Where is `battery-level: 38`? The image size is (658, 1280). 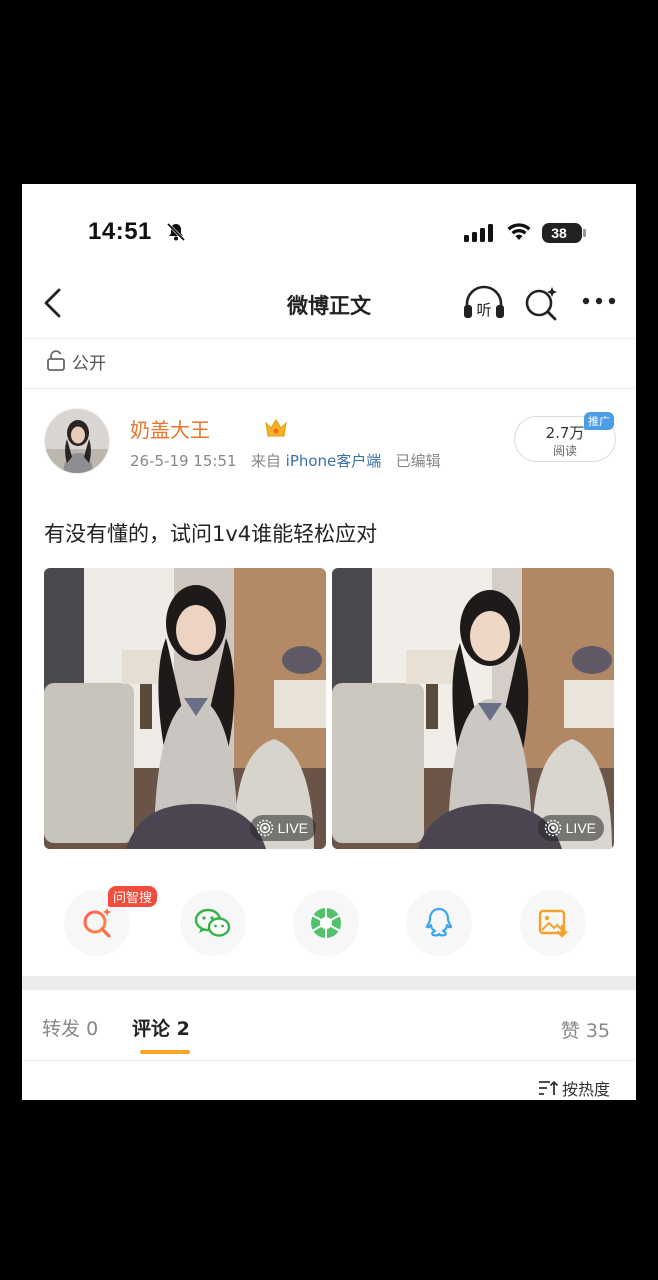 battery-level: 38 is located at coordinates (559, 233).